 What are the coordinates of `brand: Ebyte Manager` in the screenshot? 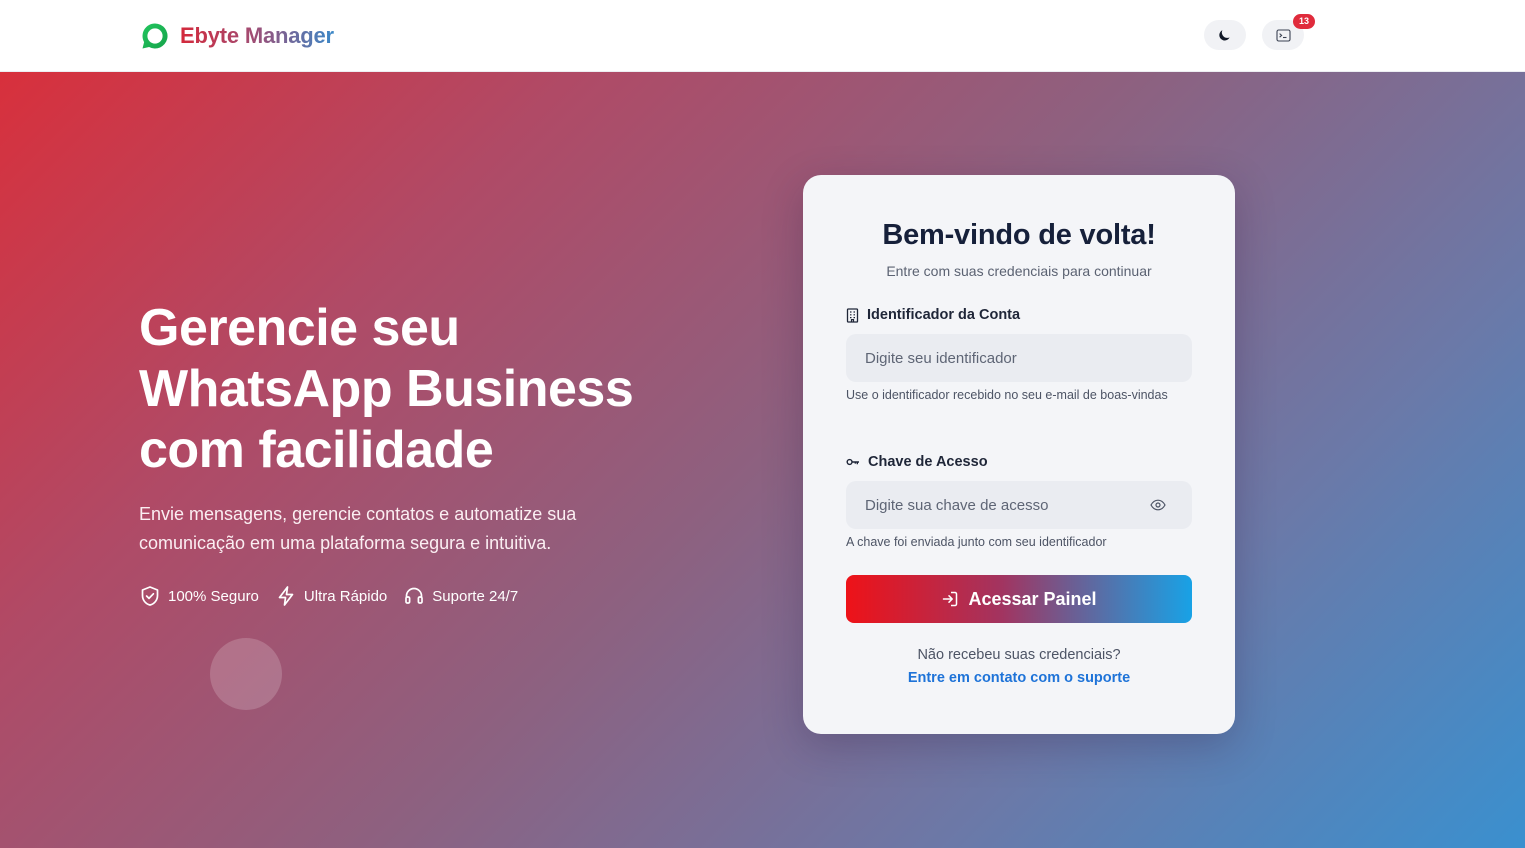 It's located at (237, 36).